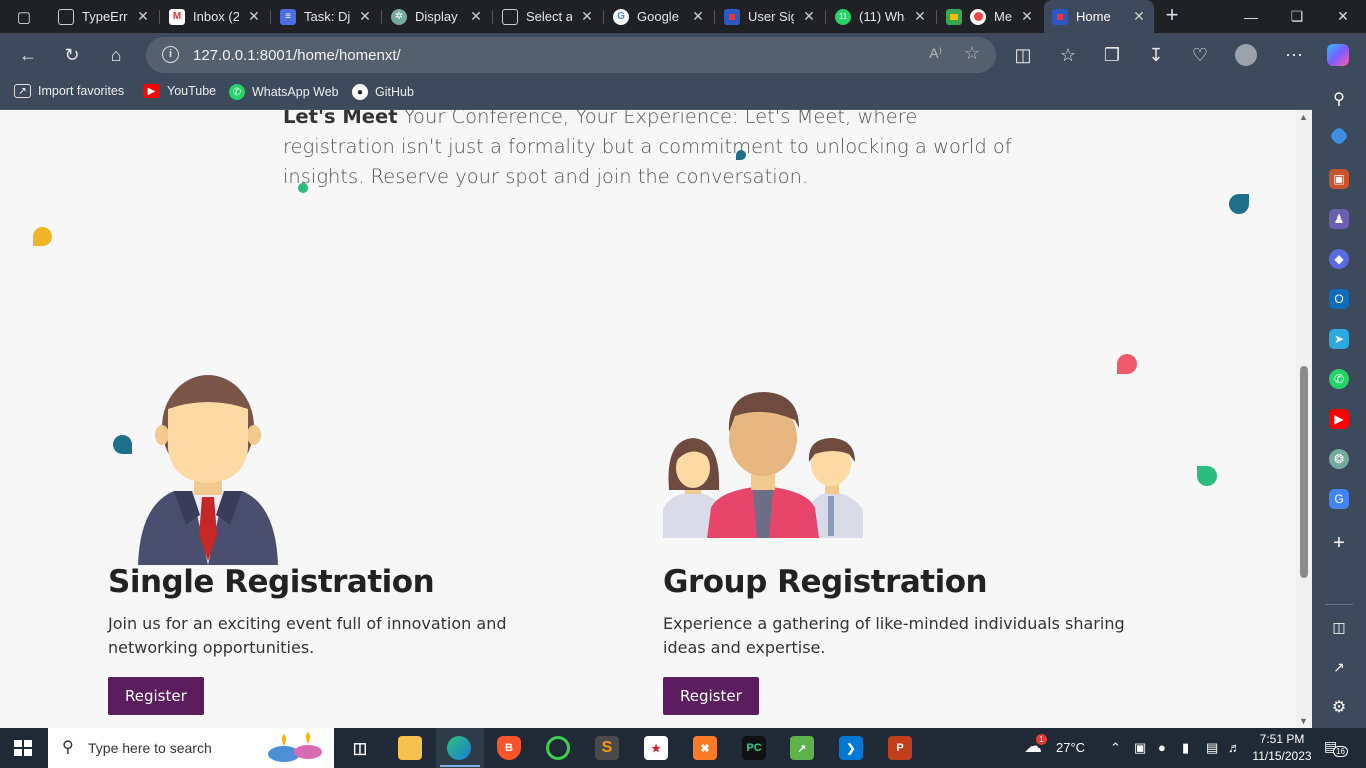 The width and height of the screenshot is (1366, 768). Describe the element at coordinates (1338, 55) in the screenshot. I see `copilot-icon` at that location.